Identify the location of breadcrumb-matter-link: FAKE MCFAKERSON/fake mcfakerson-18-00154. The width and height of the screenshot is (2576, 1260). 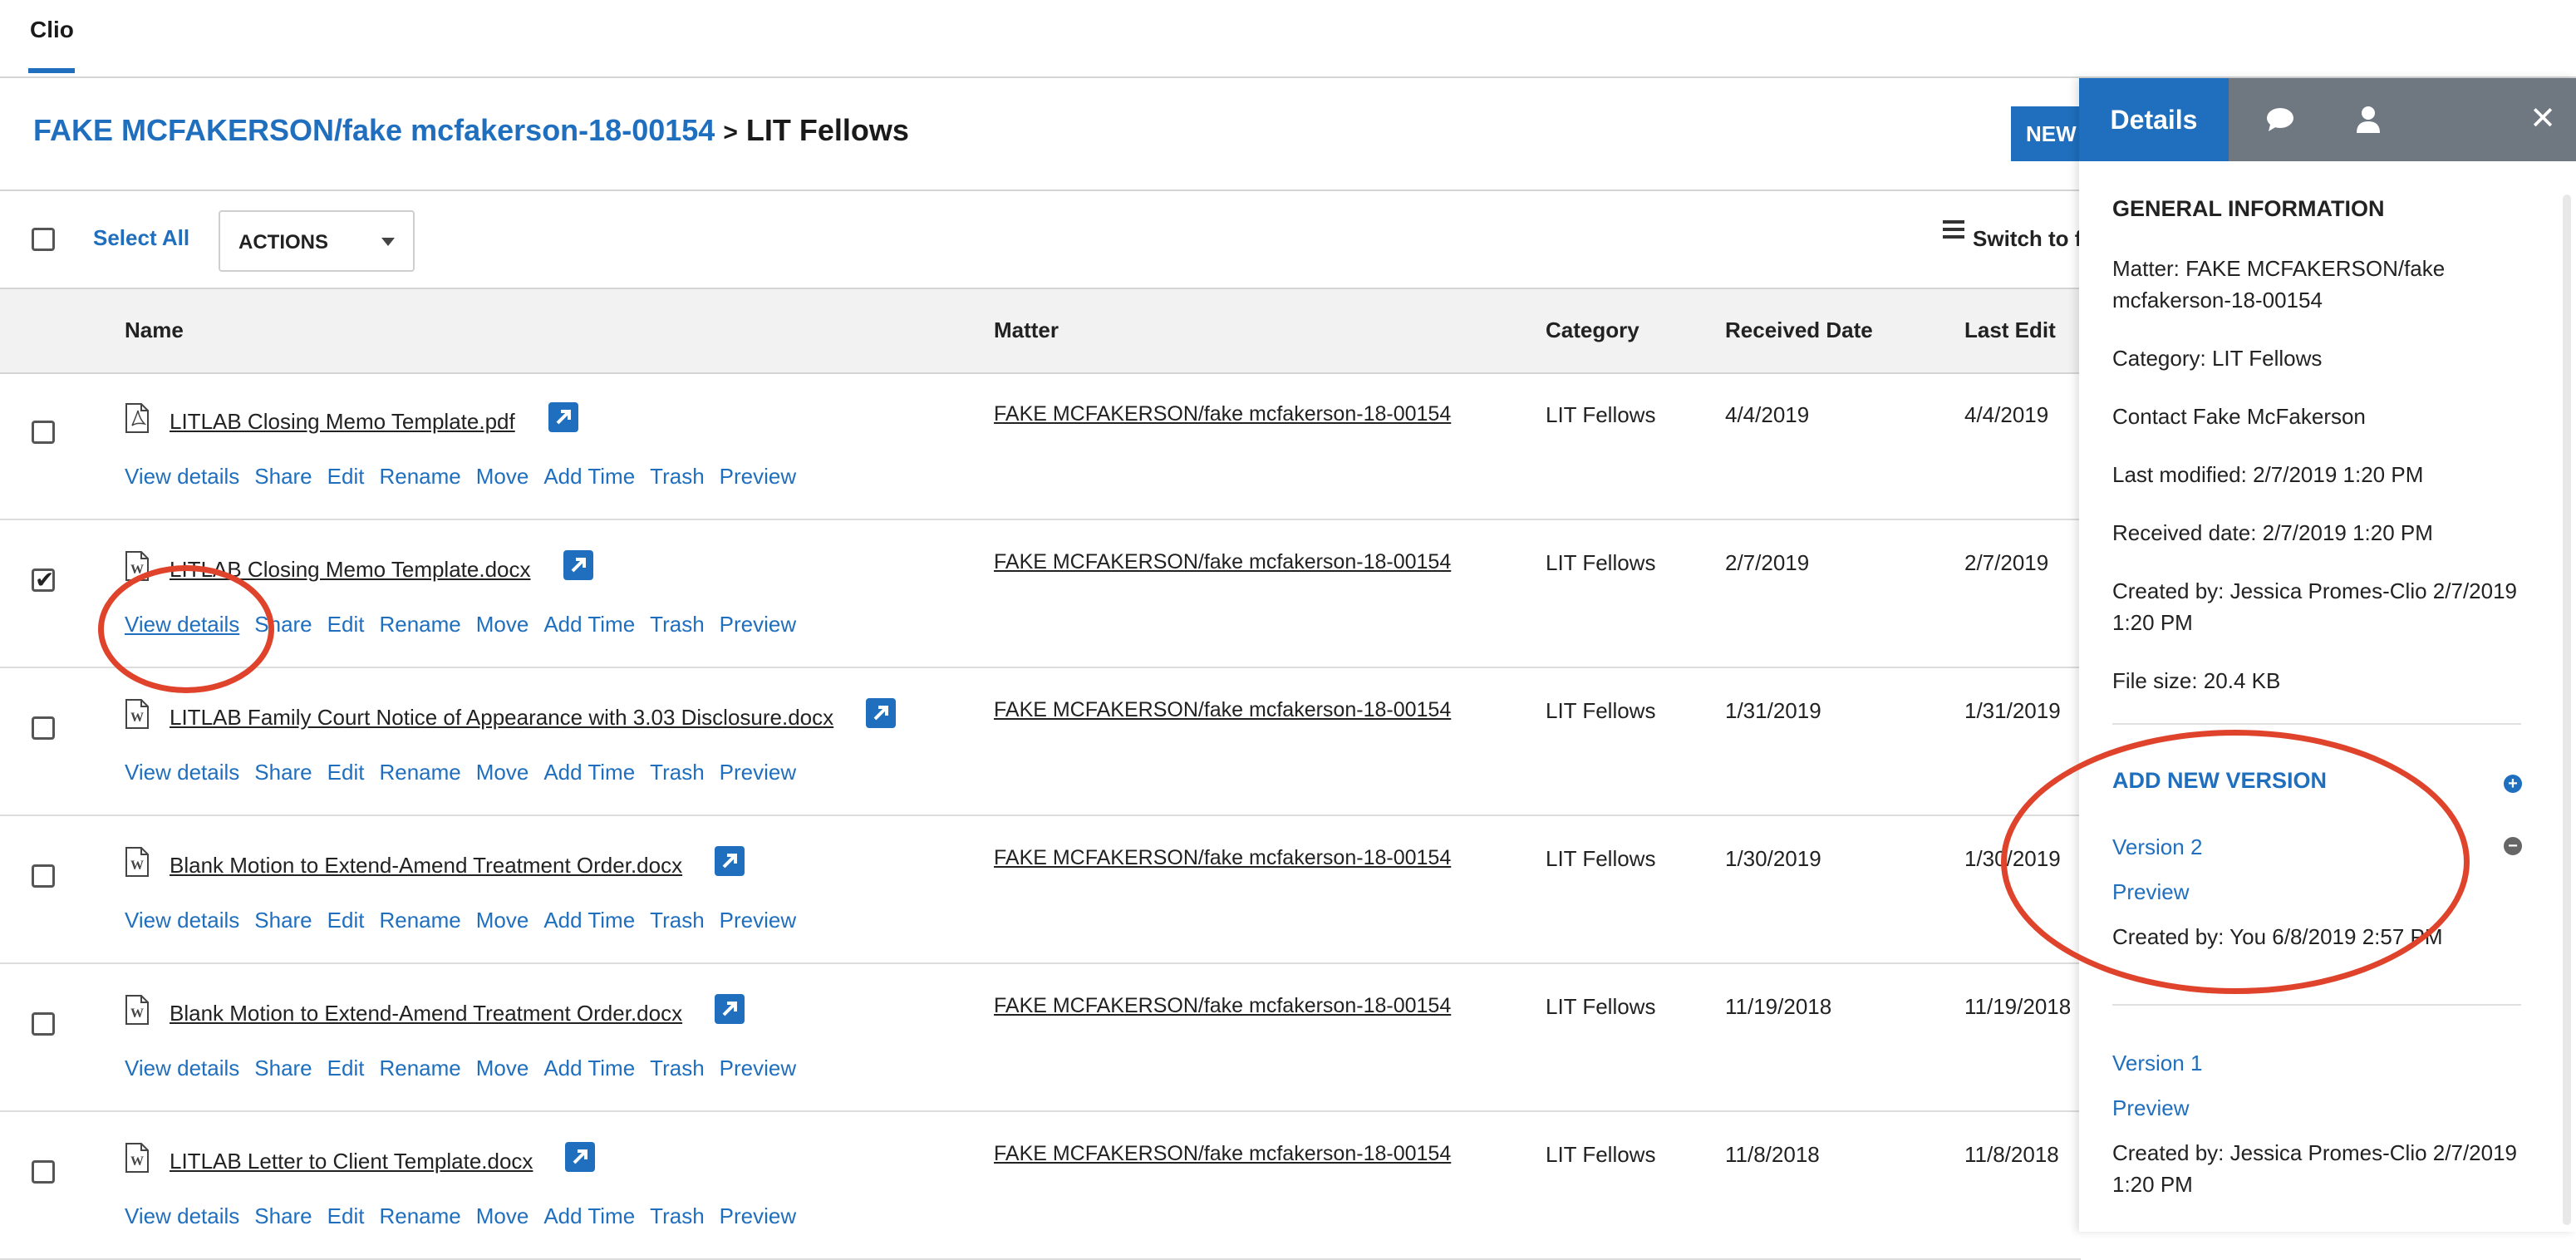
(374, 130).